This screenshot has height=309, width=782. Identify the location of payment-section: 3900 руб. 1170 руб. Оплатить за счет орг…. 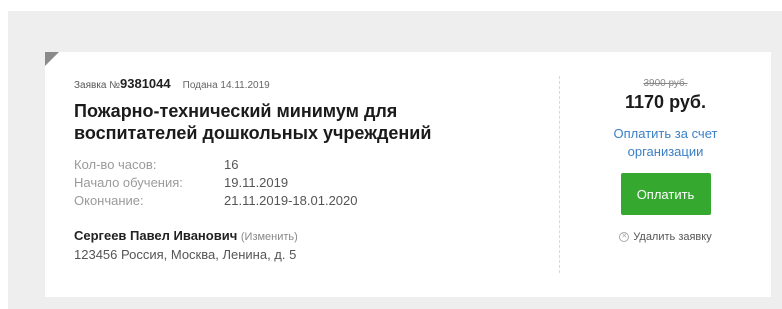
(665, 160).